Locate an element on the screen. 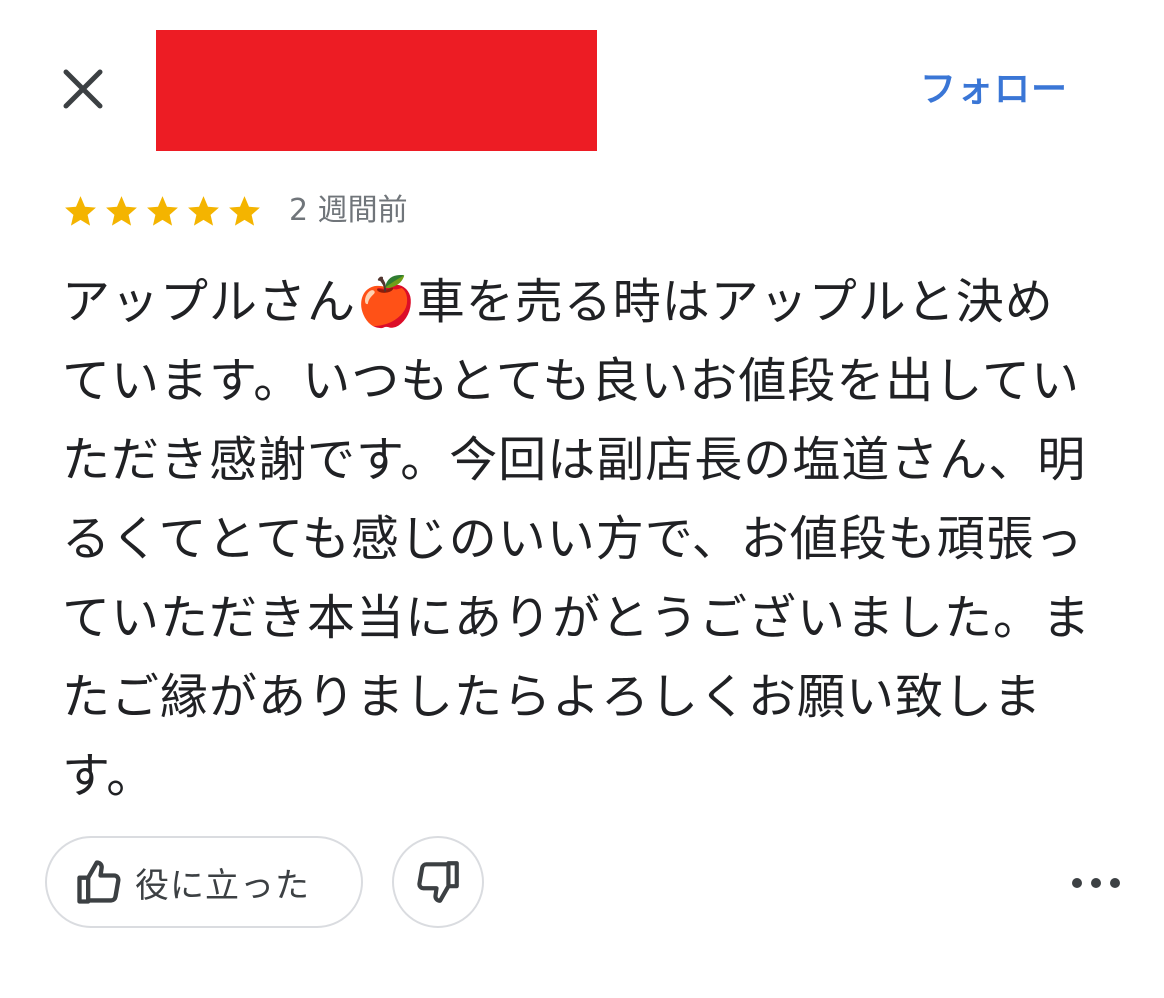  close-button is located at coordinates (83, 89).